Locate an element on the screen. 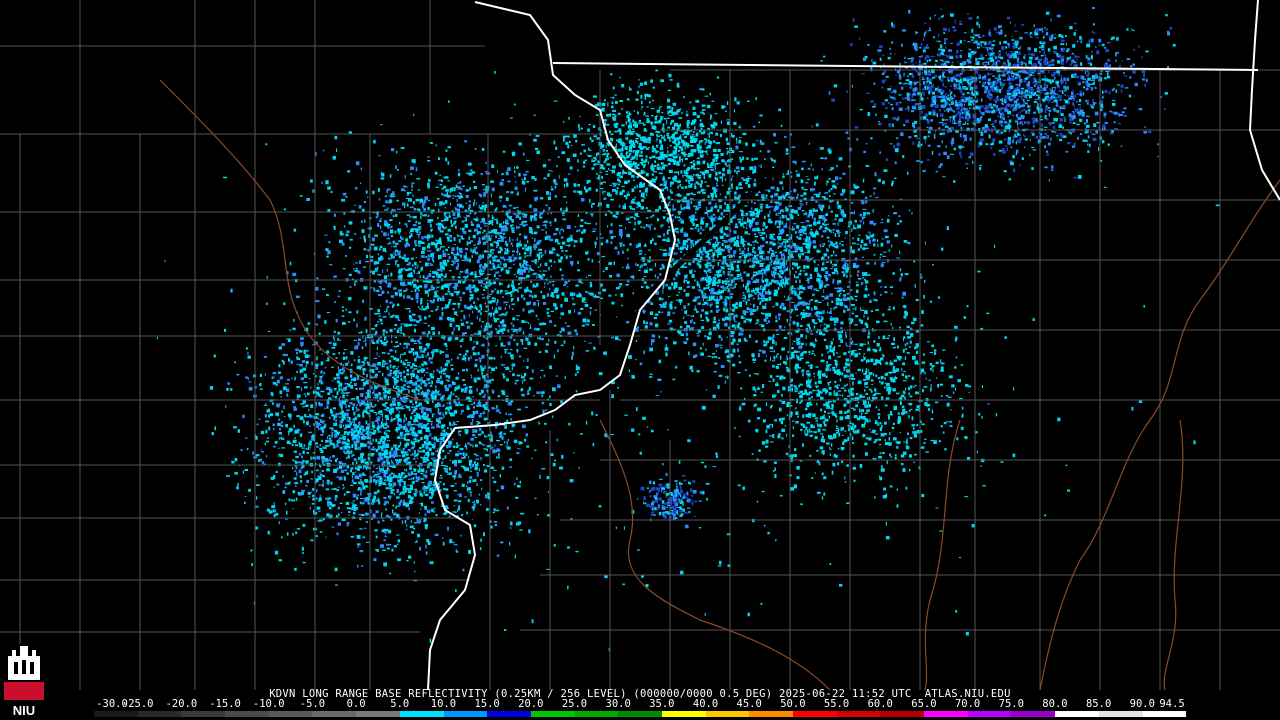  scale-label: 10.0 is located at coordinates (443, 704).